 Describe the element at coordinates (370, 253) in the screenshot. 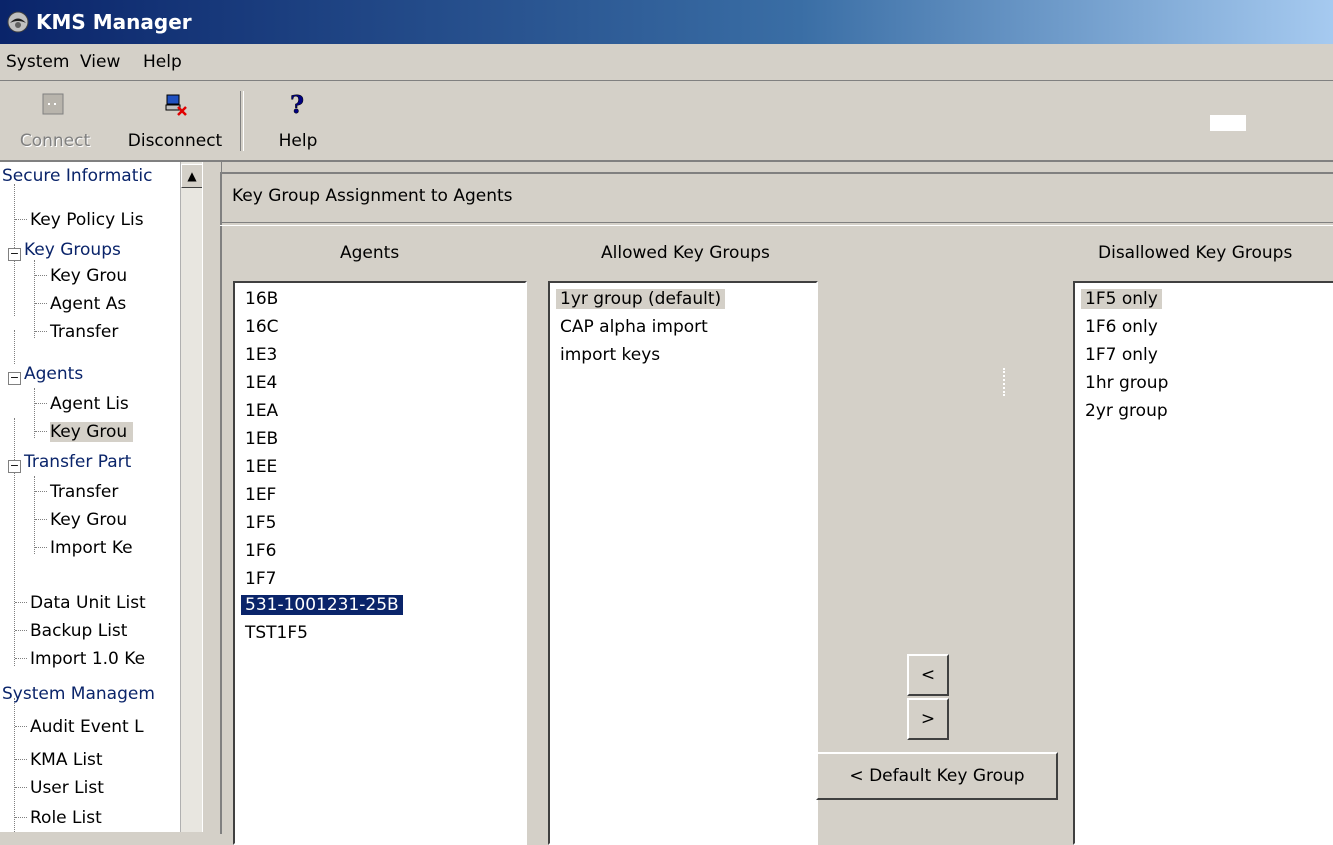

I see `agents-header: Agents` at that location.